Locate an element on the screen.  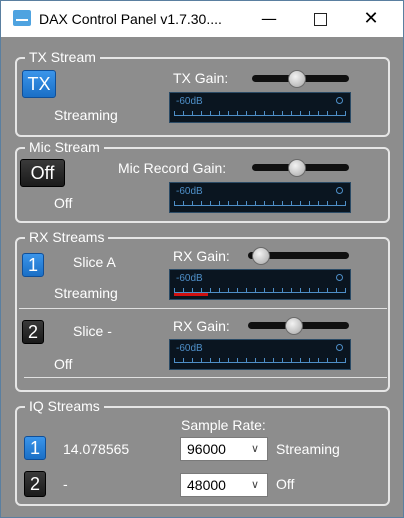
meter-level-bar is located at coordinates (191, 294).